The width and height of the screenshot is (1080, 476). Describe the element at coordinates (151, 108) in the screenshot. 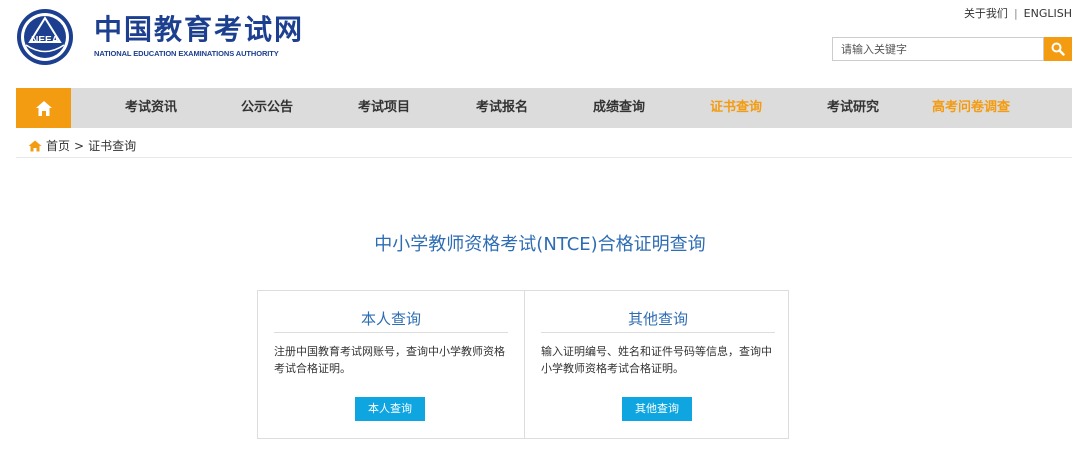

I see `nav-item-exam-news: 考试资讯` at that location.